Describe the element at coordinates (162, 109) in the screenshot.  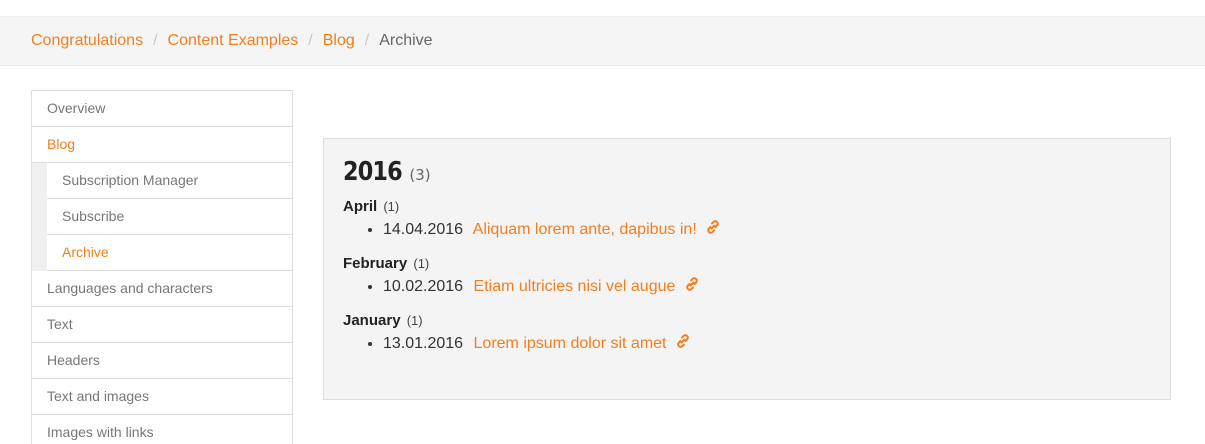
I see `sidebar-item-overview: Overview` at that location.